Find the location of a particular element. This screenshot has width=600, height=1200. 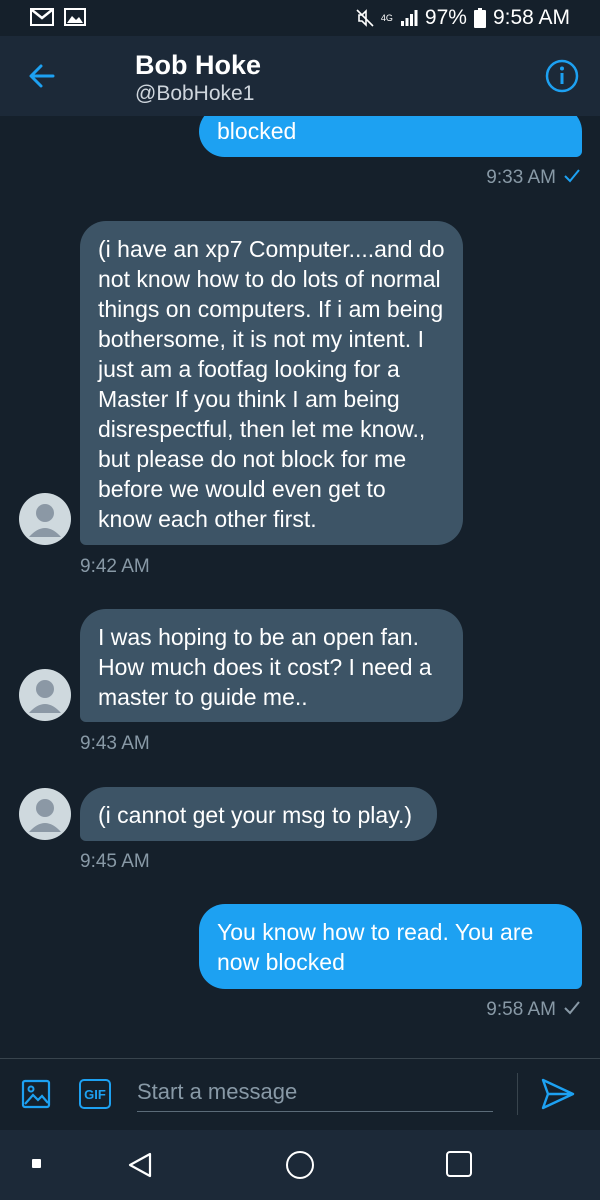

gif-icon: GIF is located at coordinates (95, 1094).